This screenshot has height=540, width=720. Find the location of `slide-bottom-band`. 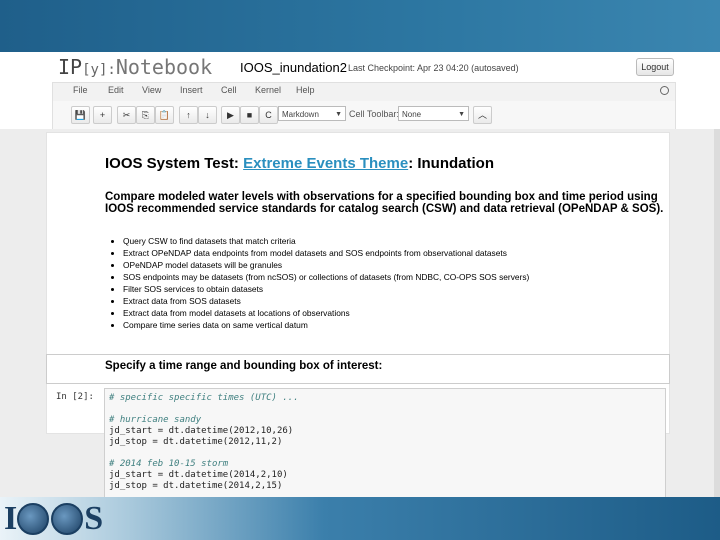

slide-bottom-band is located at coordinates (360, 518).